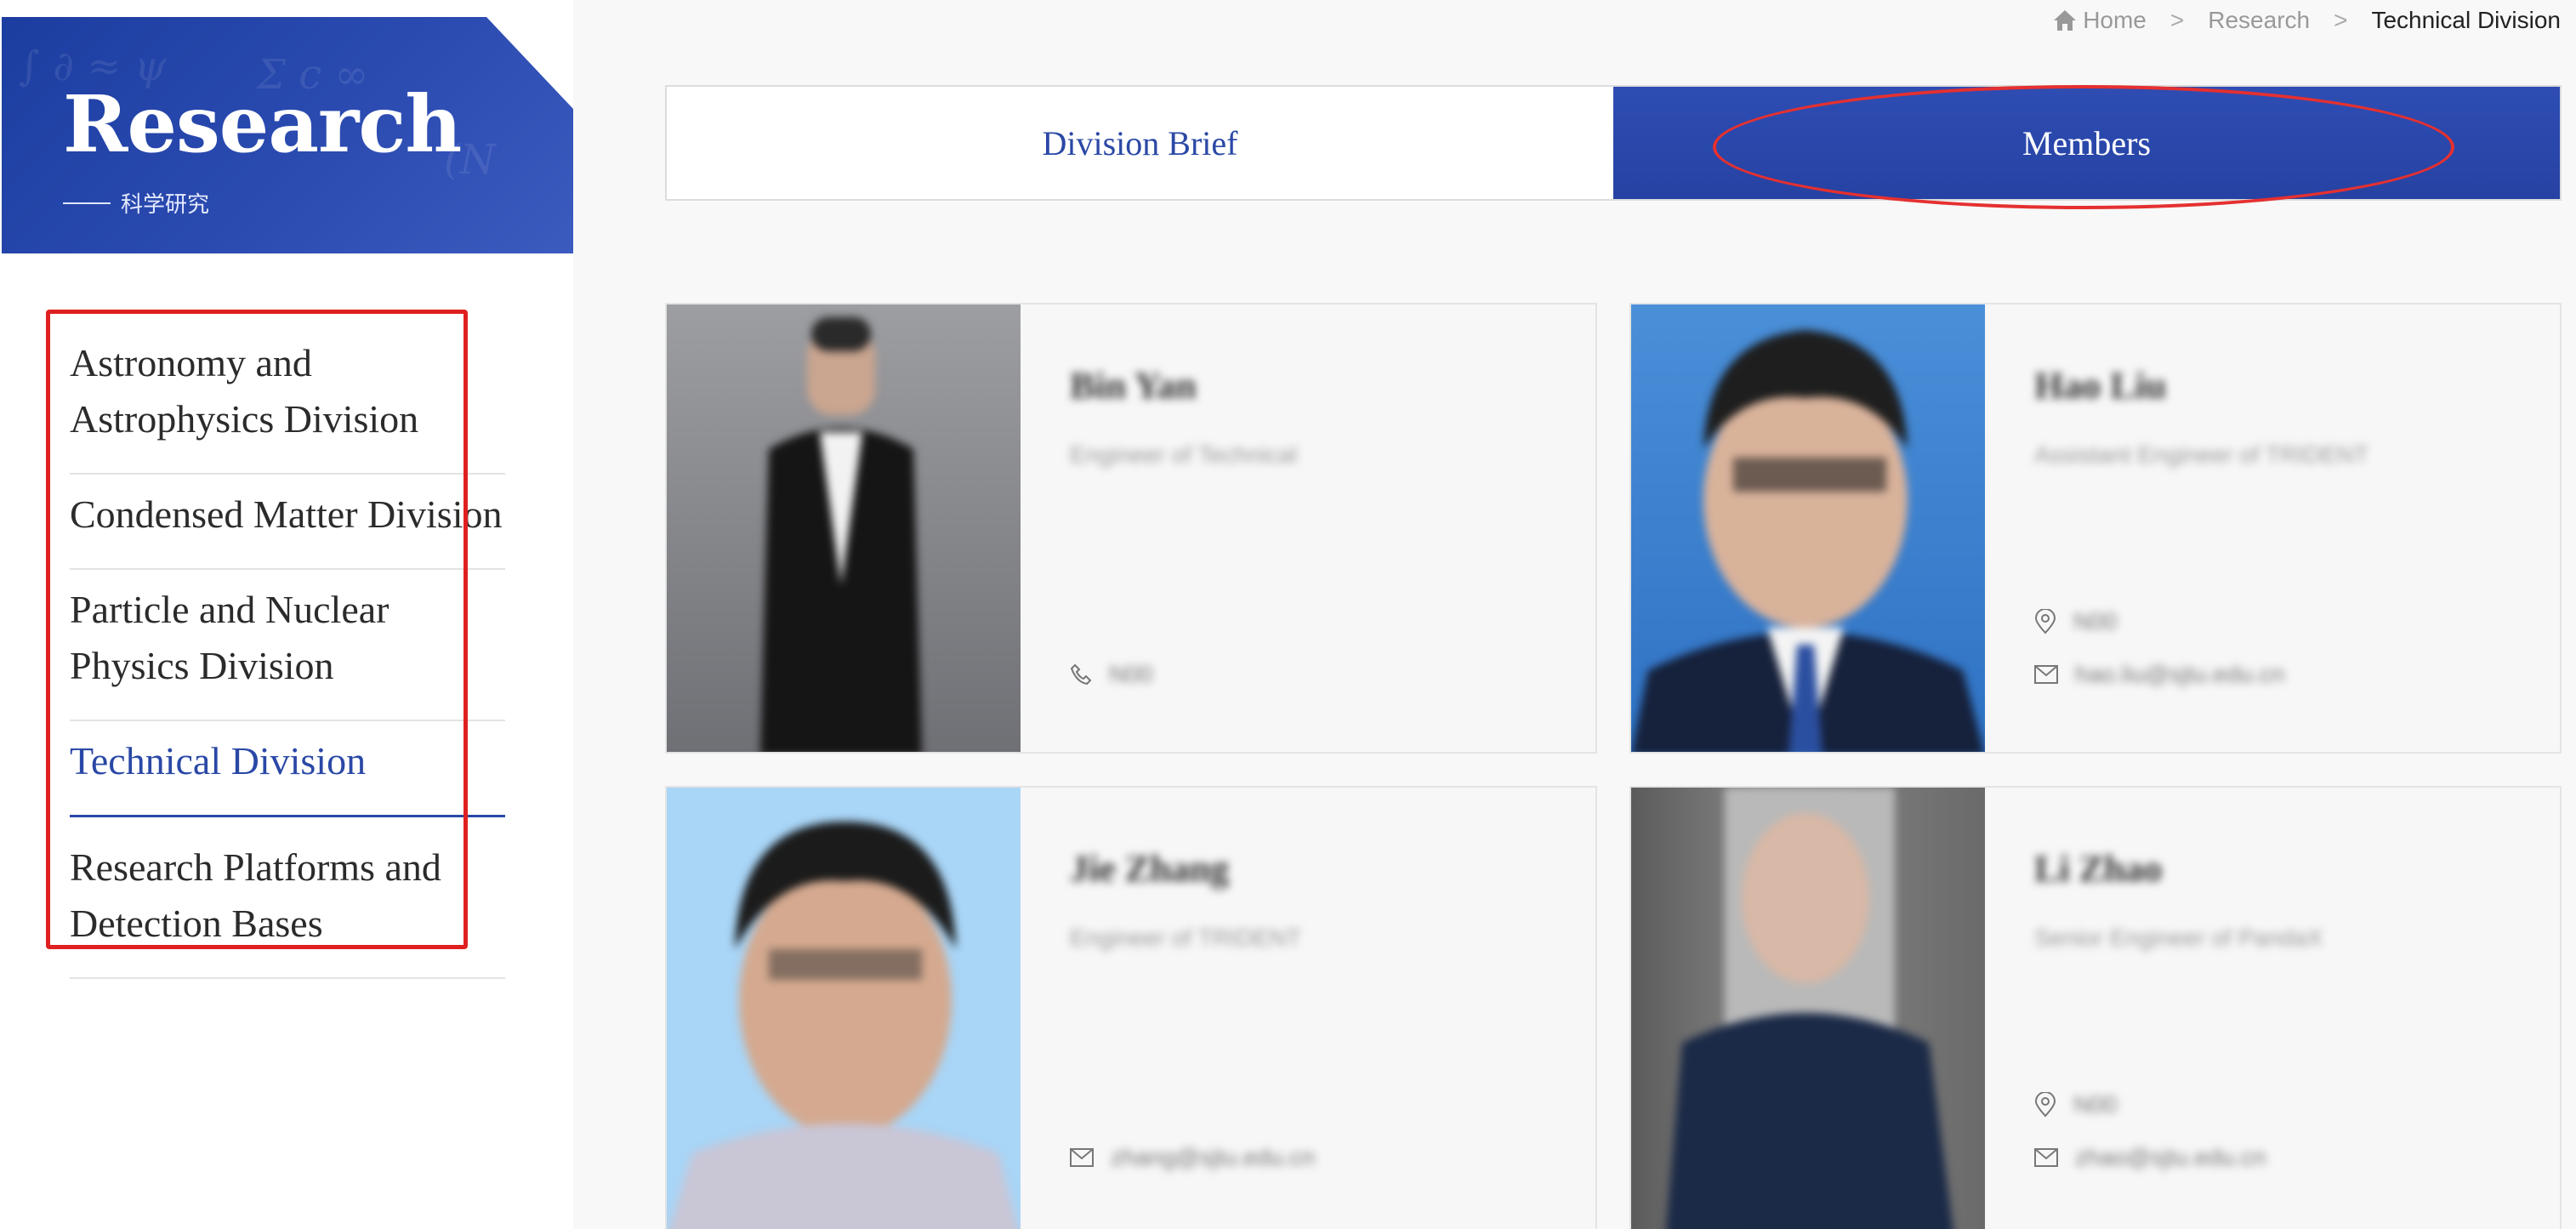  What do you see at coordinates (1213, 1157) in the screenshot?
I see `member-email: zhang@sjtu.edu.cn` at bounding box center [1213, 1157].